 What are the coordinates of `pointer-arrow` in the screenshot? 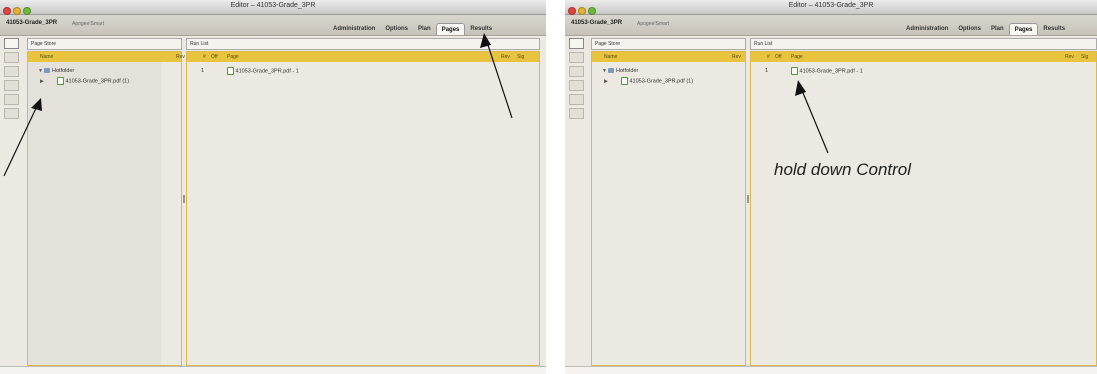 It's located at (812, 117).